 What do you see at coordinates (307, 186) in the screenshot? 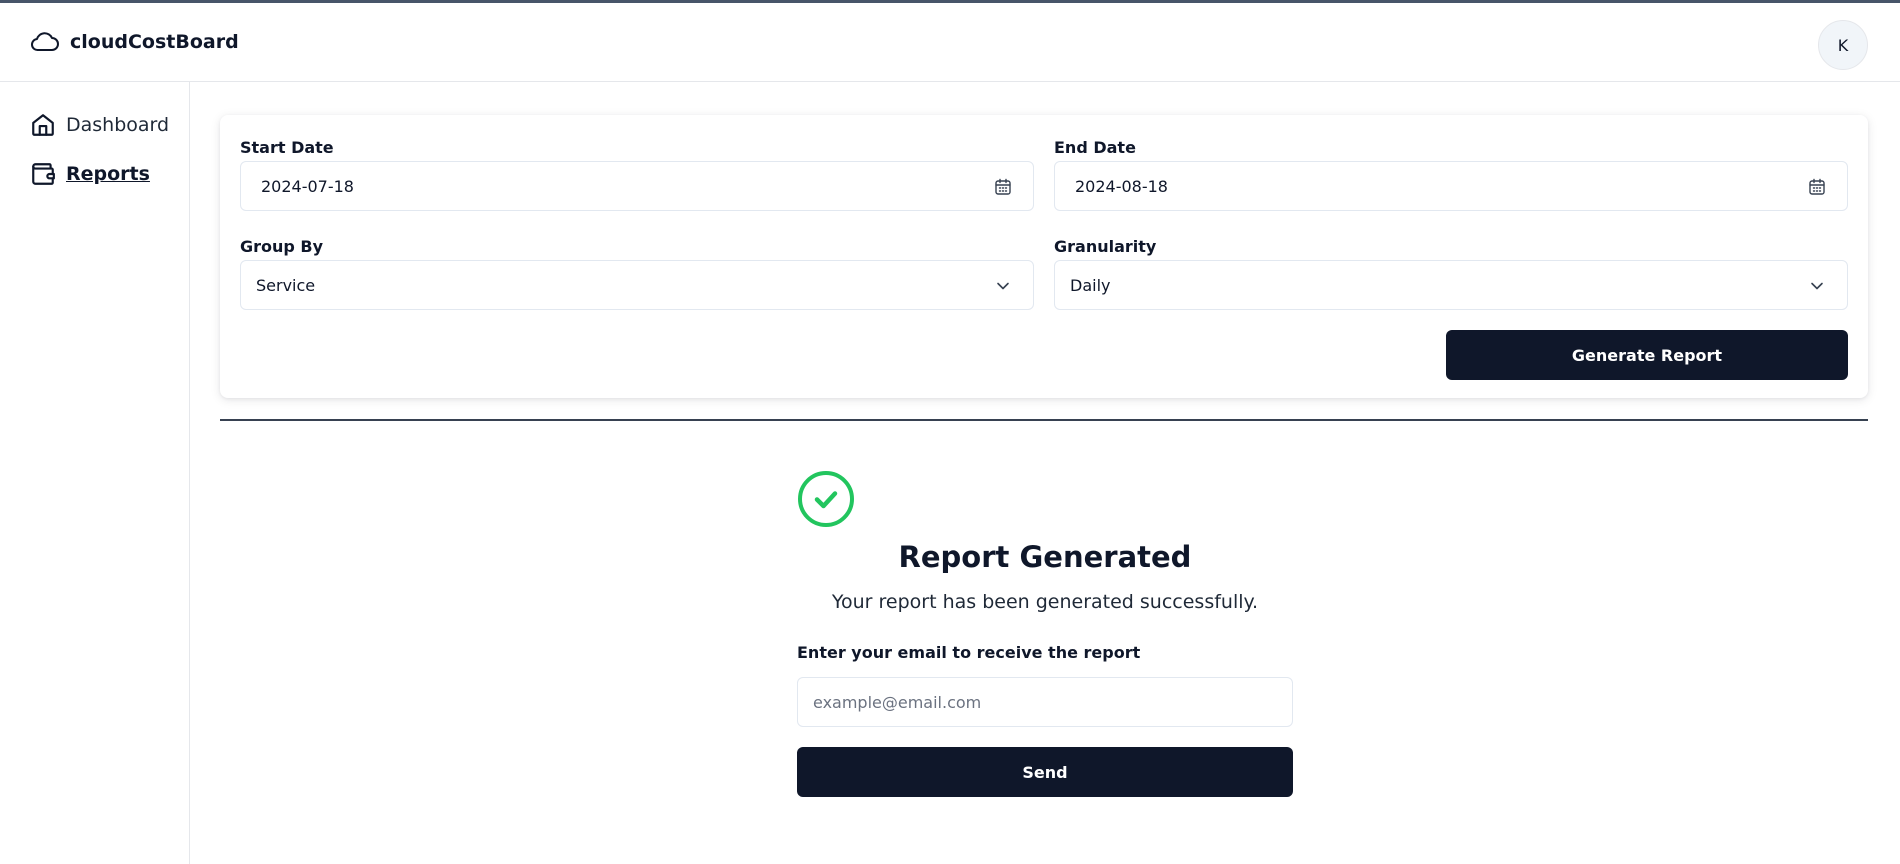
I see `start-date-value: 2024-07-18` at bounding box center [307, 186].